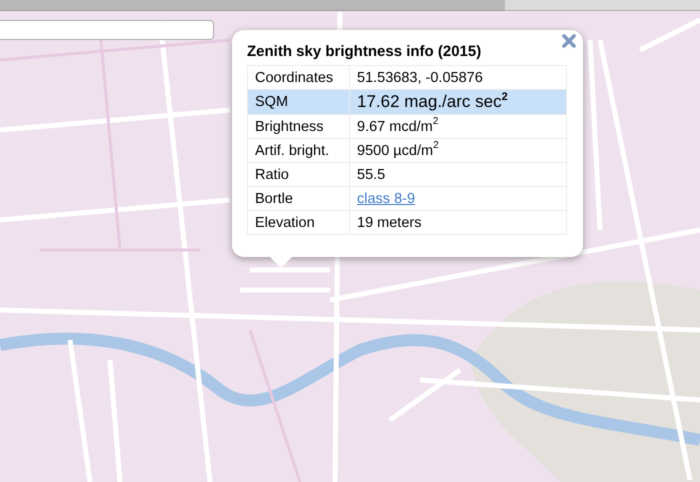 The height and width of the screenshot is (482, 700). Describe the element at coordinates (299, 78) in the screenshot. I see `row-label: Coordinates` at that location.